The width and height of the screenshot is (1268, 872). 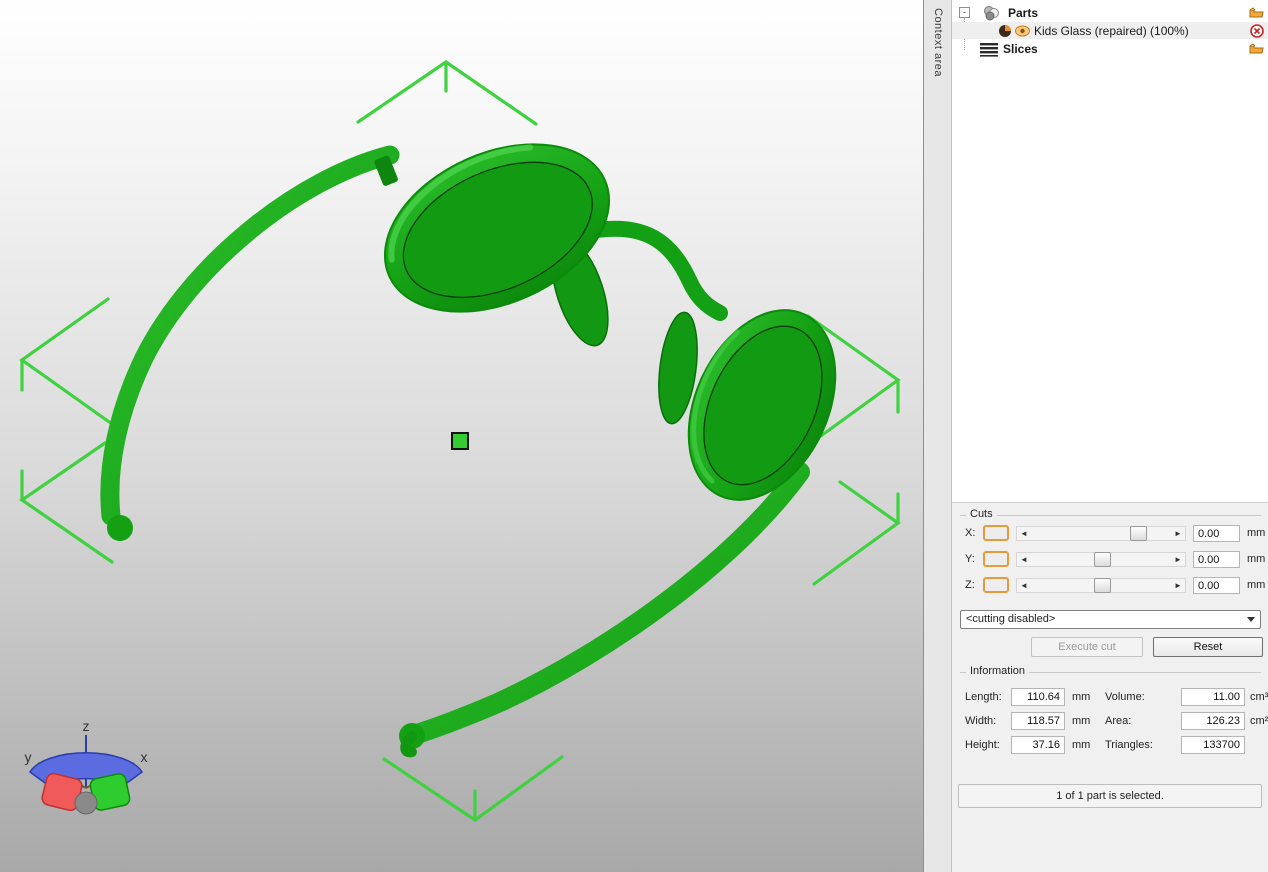 What do you see at coordinates (250, 335) in the screenshot?
I see `left-temple-arm` at bounding box center [250, 335].